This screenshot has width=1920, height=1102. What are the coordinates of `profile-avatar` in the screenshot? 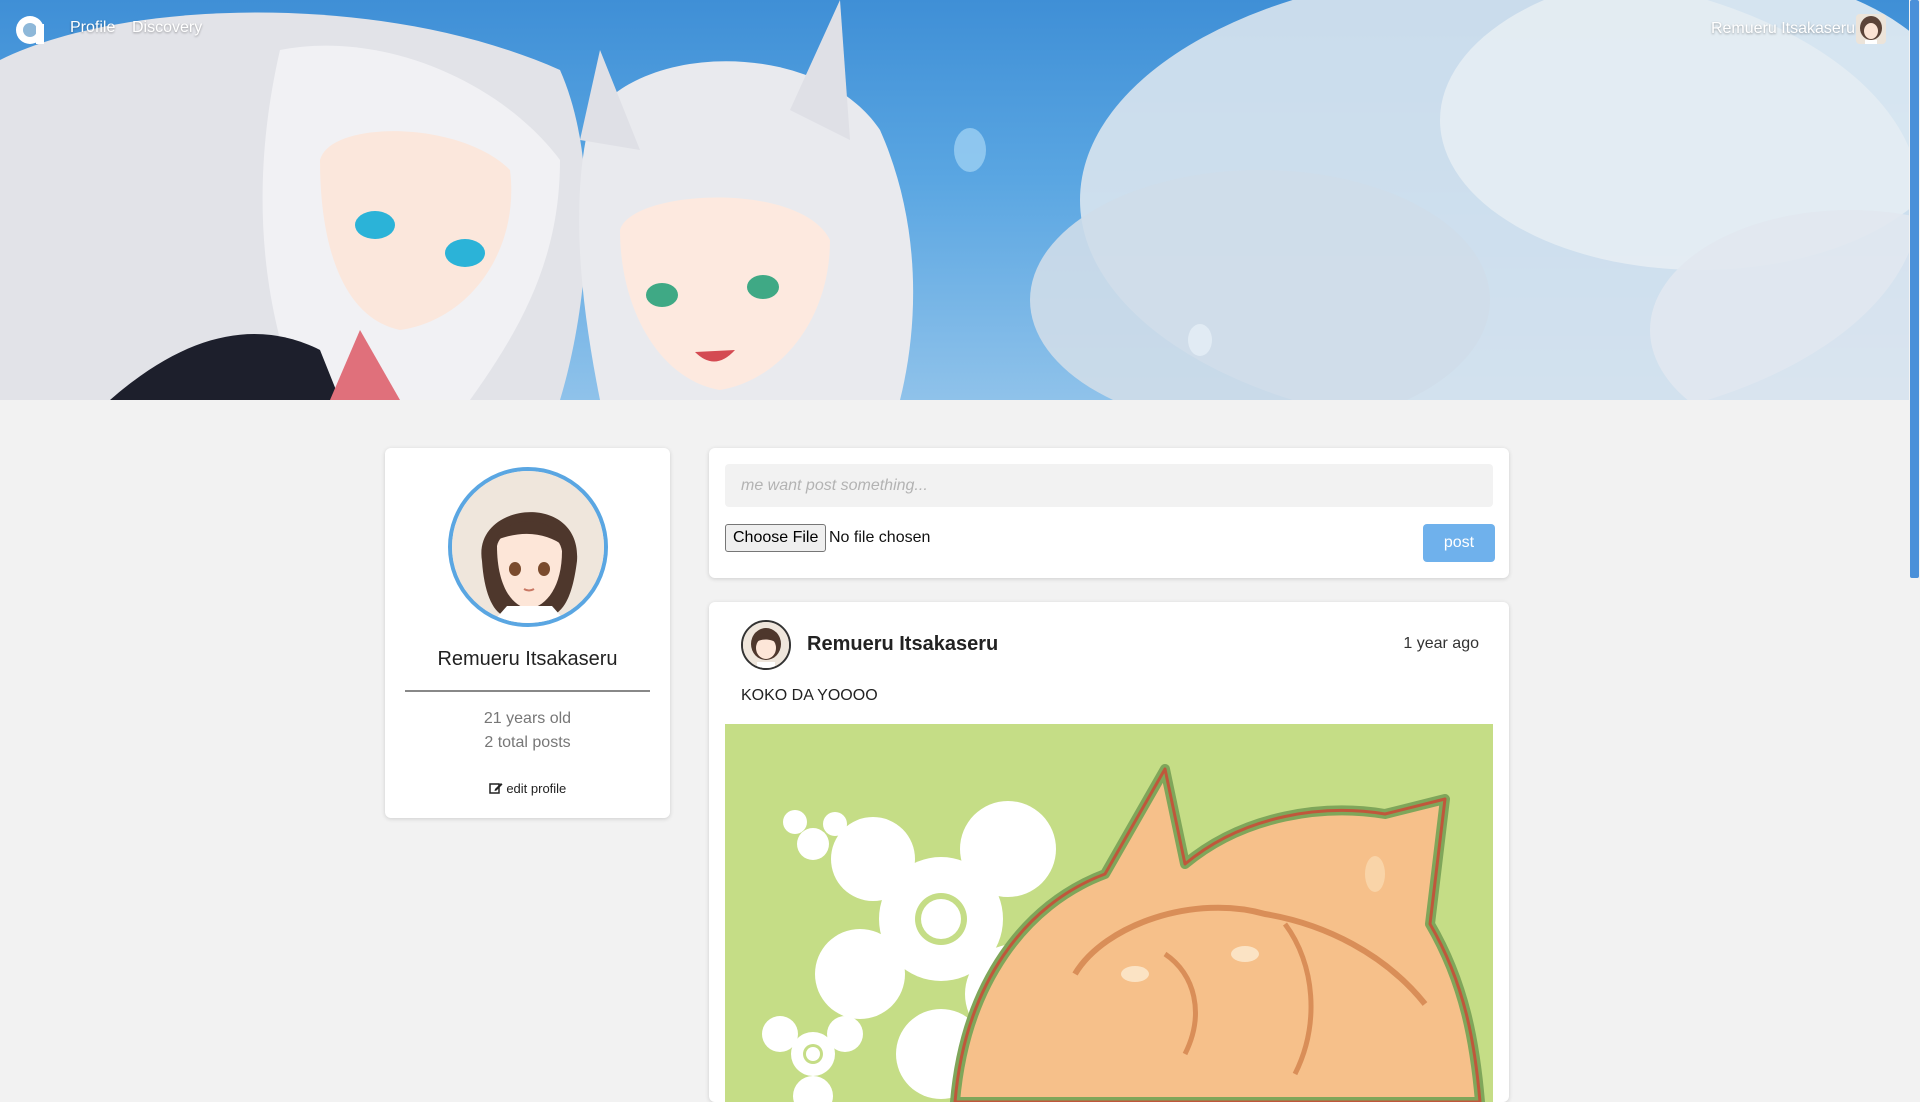 It's located at (528, 547).